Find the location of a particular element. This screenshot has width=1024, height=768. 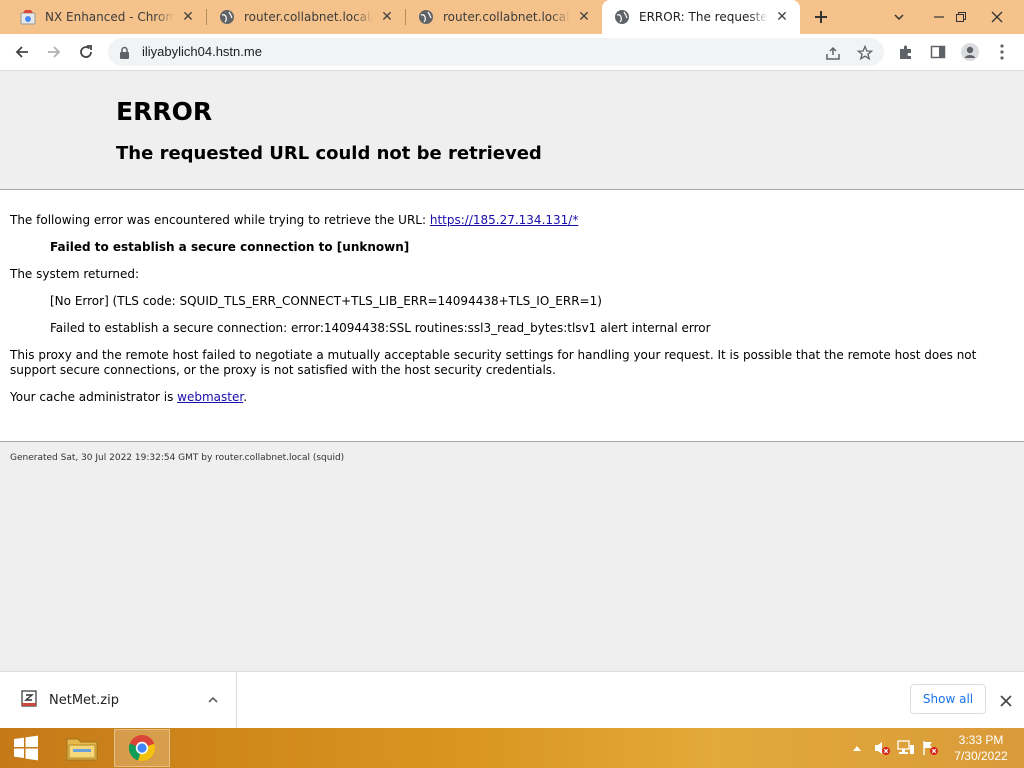

admin-paragraph: Your cache administrator is webmaster. is located at coordinates (128, 397).